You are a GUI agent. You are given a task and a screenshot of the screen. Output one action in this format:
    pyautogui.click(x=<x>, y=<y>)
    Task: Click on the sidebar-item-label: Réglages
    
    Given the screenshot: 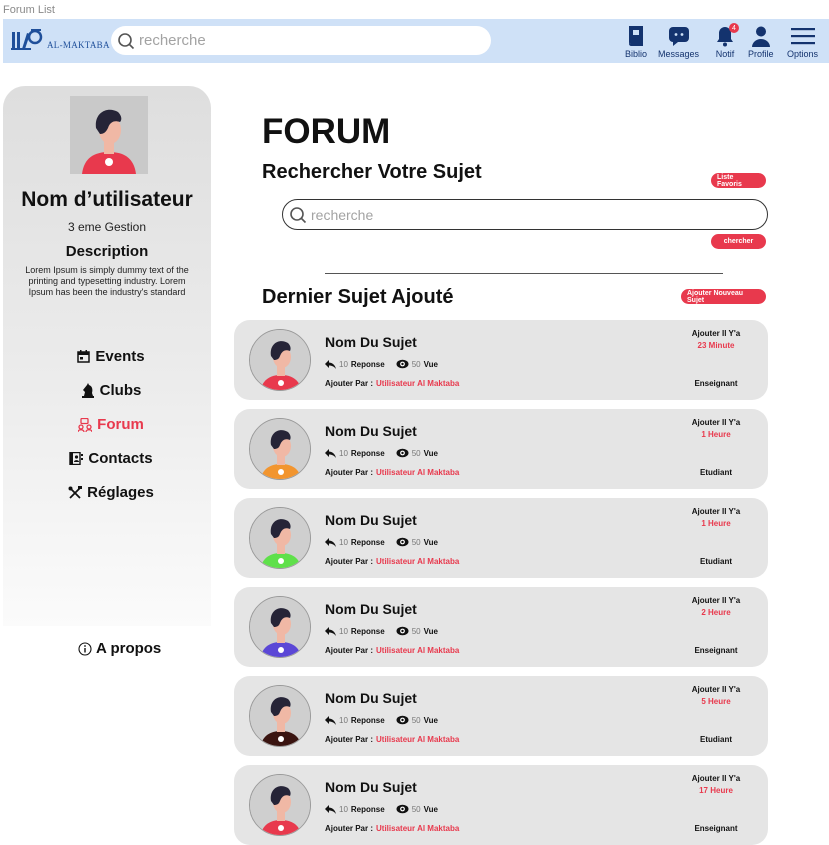 What is the action you would take?
    pyautogui.click(x=120, y=492)
    